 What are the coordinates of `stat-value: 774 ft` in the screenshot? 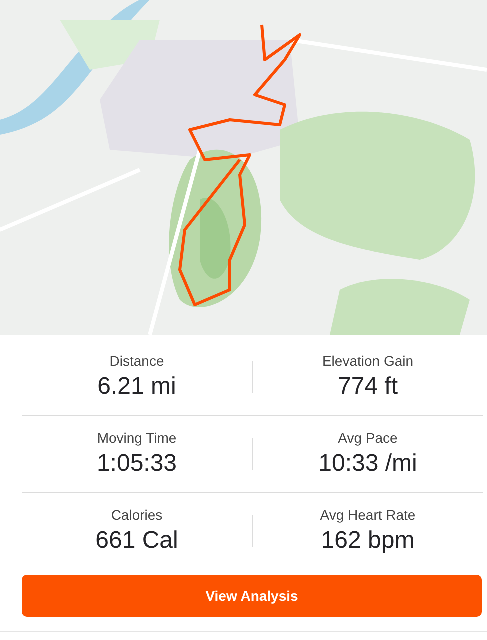 It's located at (368, 387).